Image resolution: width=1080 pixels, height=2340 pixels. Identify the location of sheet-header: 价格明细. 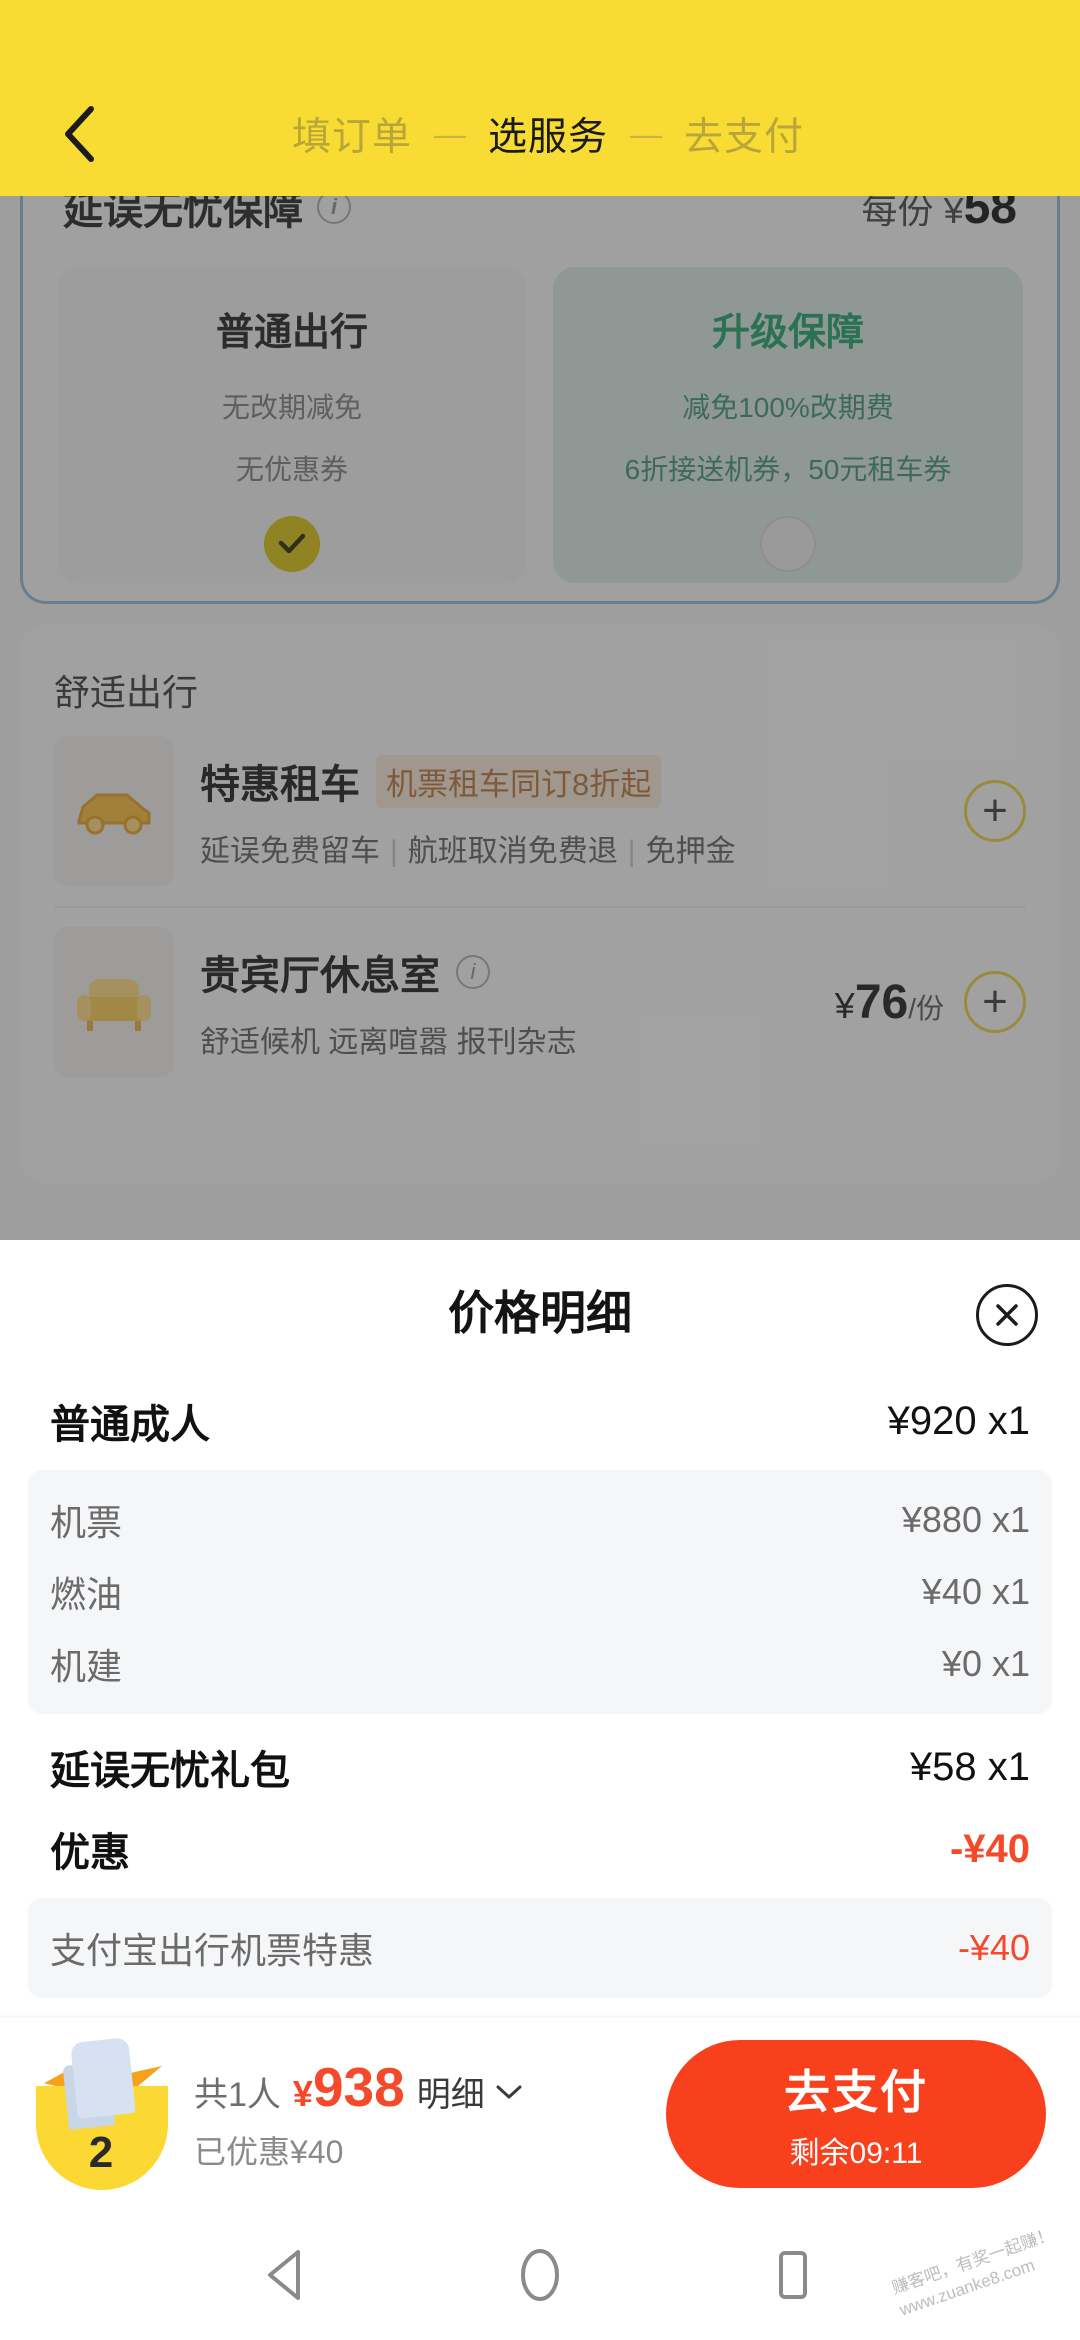
(540, 1310).